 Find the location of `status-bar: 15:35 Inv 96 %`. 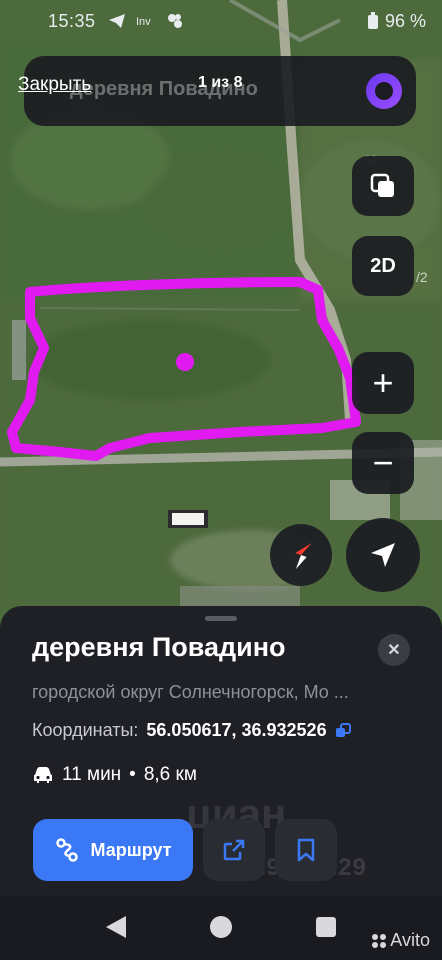

status-bar: 15:35 Inv 96 % is located at coordinates (221, 21).